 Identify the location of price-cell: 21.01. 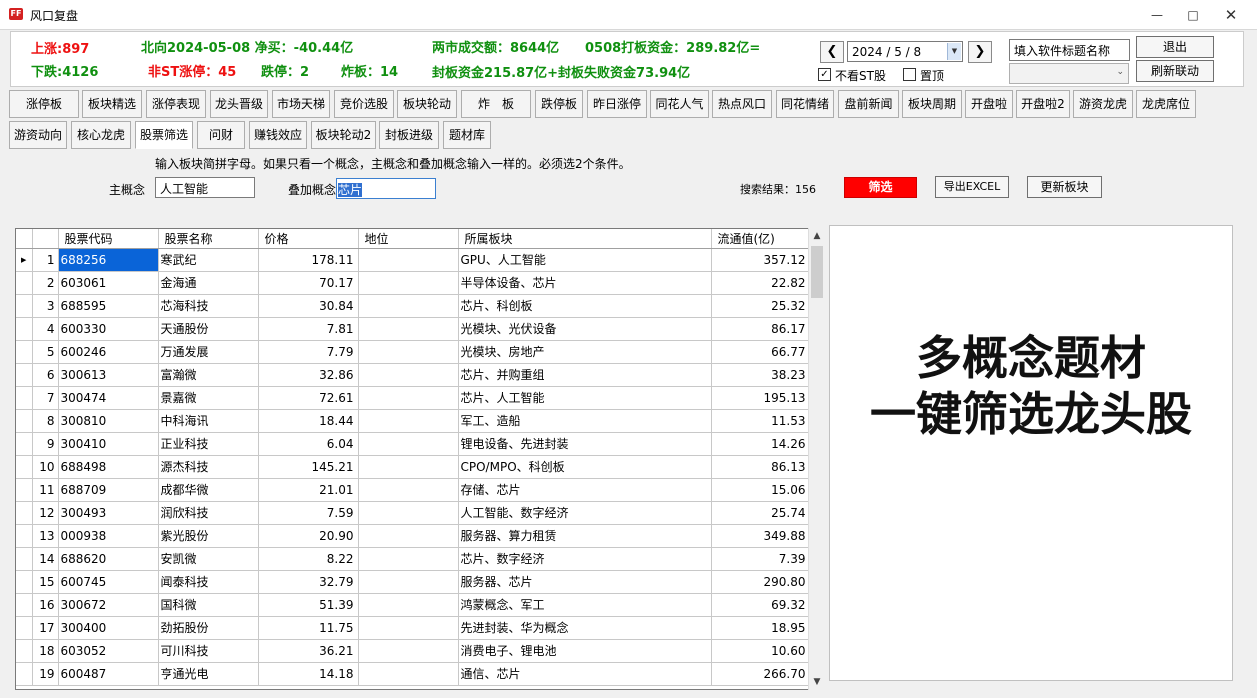
(308, 490).